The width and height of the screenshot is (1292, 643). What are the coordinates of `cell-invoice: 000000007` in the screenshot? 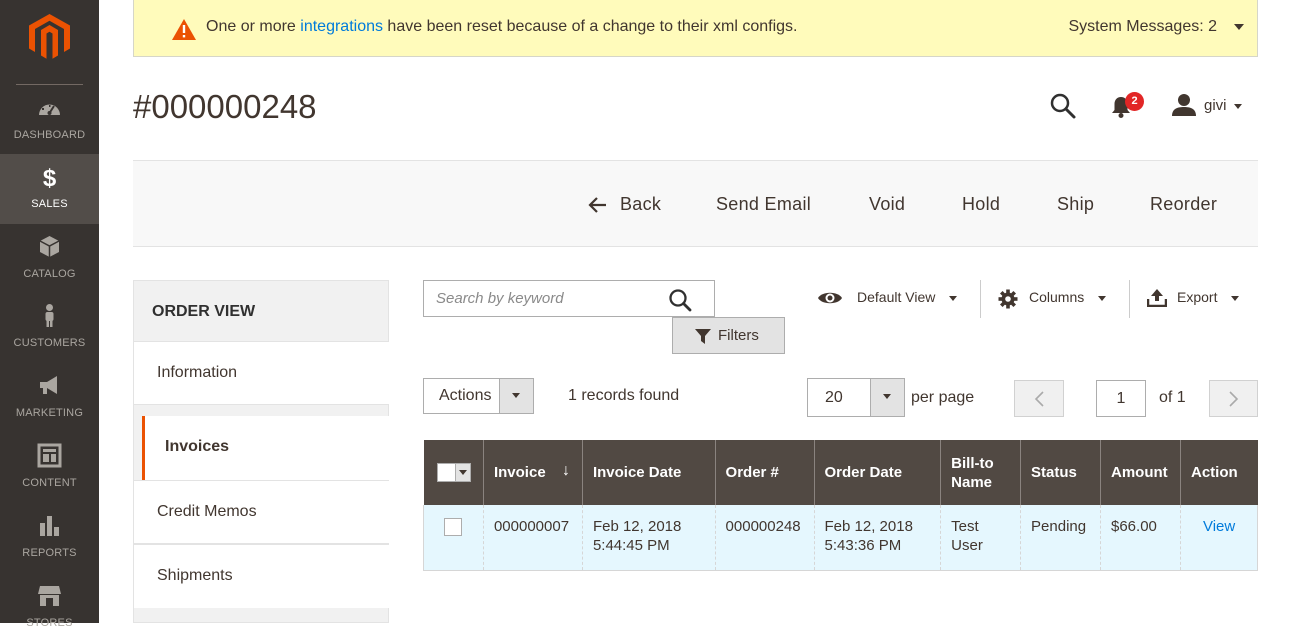 It's located at (532, 538).